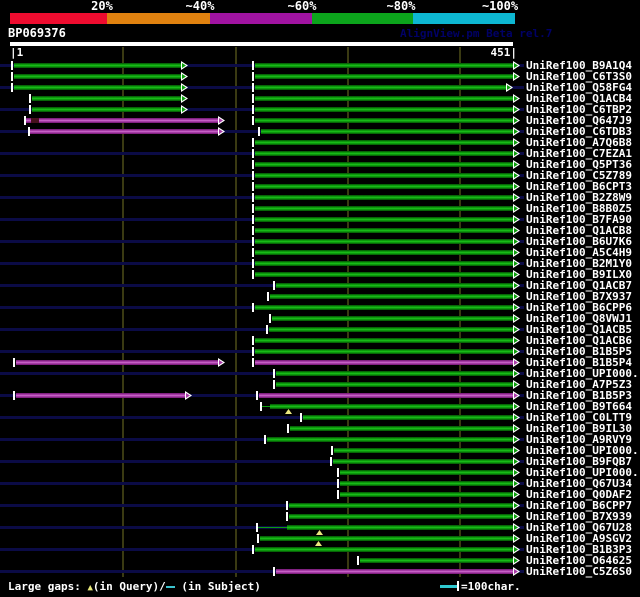  What do you see at coordinates (579, 571) in the screenshot?
I see `subject-label: UniRef100_C5Z6S0` at bounding box center [579, 571].